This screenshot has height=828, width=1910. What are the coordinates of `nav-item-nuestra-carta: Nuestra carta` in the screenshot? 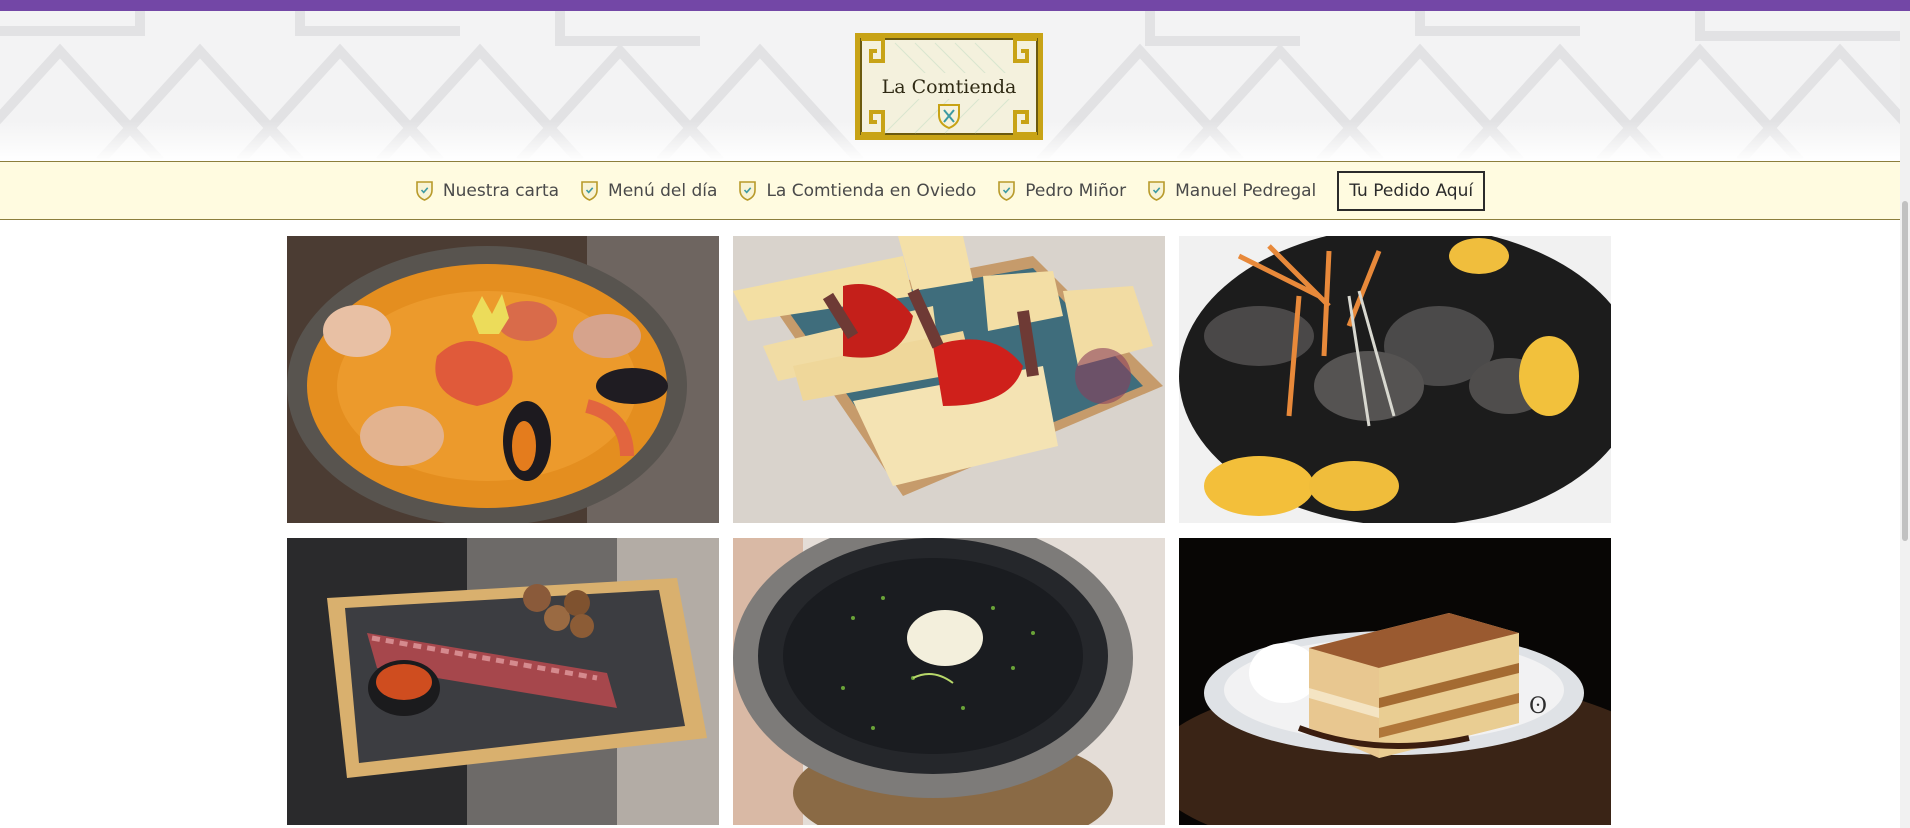 It's located at (487, 190).